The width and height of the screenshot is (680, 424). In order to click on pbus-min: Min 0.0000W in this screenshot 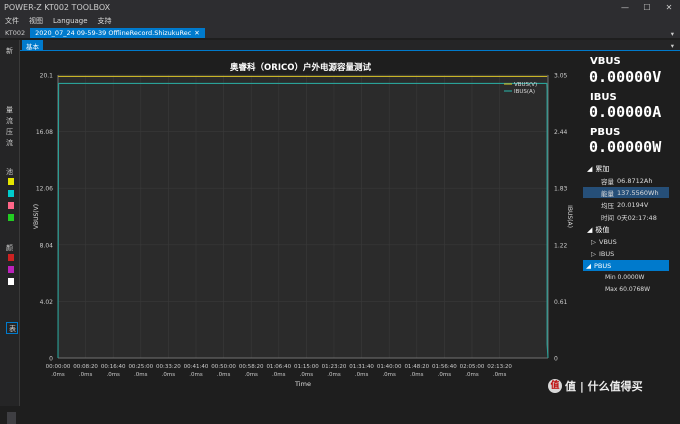, I will do `click(625, 277)`.